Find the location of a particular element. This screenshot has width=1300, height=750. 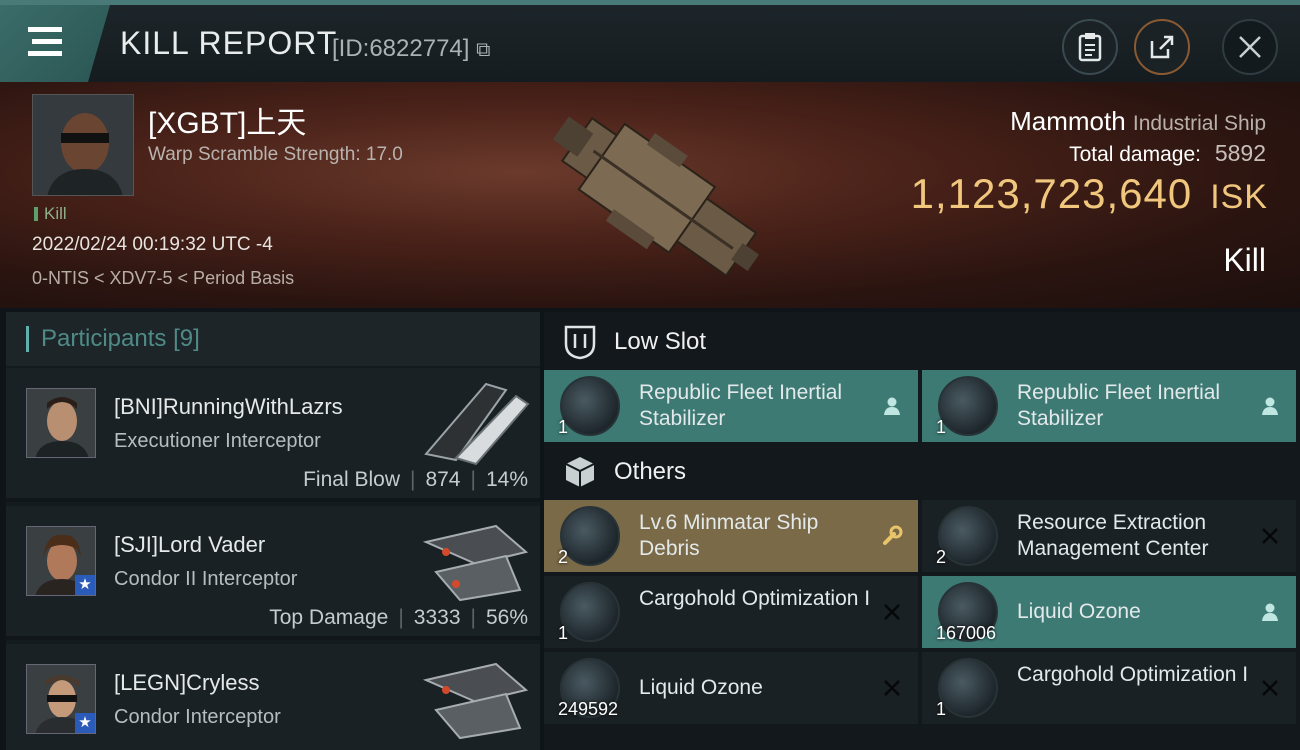

copy-icon: ⧉ is located at coordinates (483, 50).